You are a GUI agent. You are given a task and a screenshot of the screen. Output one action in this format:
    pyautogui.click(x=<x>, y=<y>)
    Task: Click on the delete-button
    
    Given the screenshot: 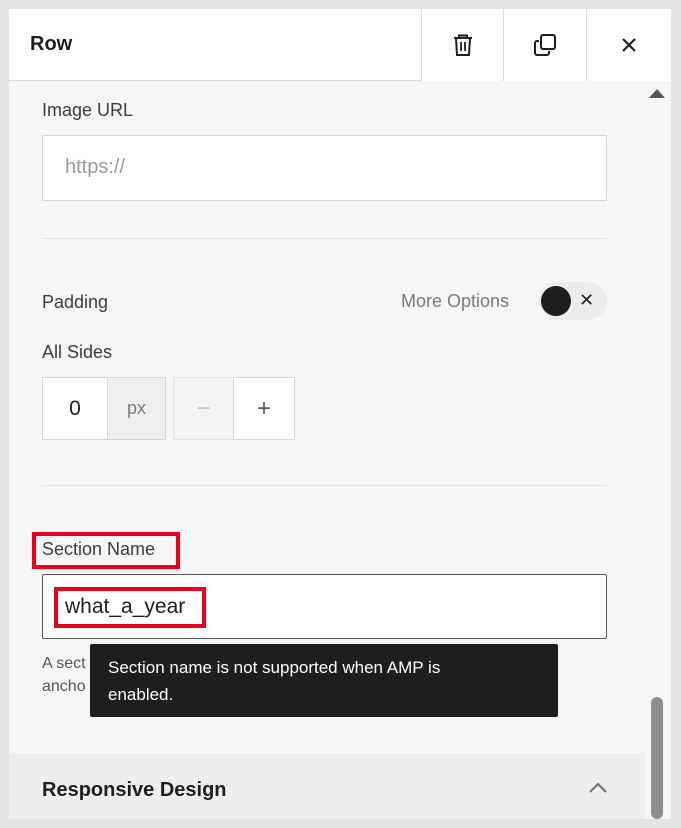 What is the action you would take?
    pyautogui.click(x=462, y=45)
    